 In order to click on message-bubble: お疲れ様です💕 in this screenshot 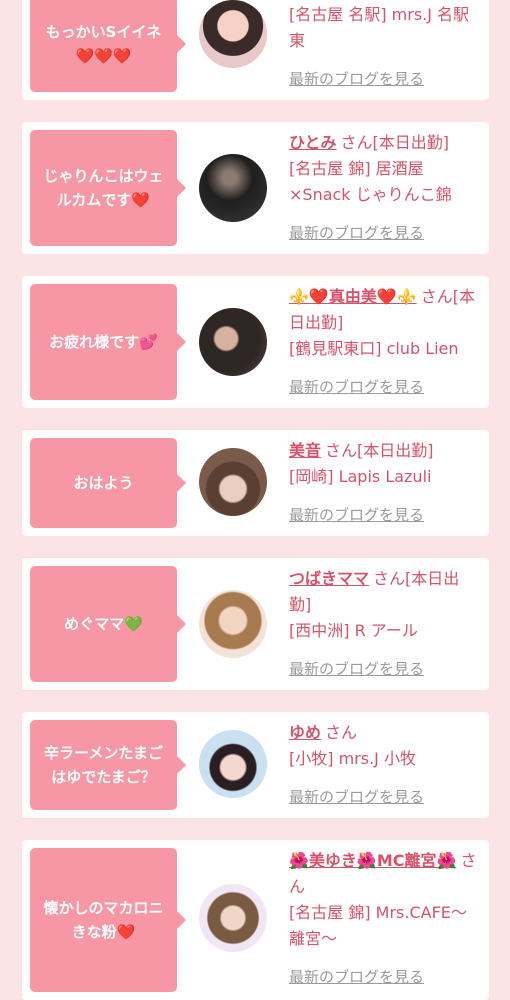, I will do `click(108, 342)`.